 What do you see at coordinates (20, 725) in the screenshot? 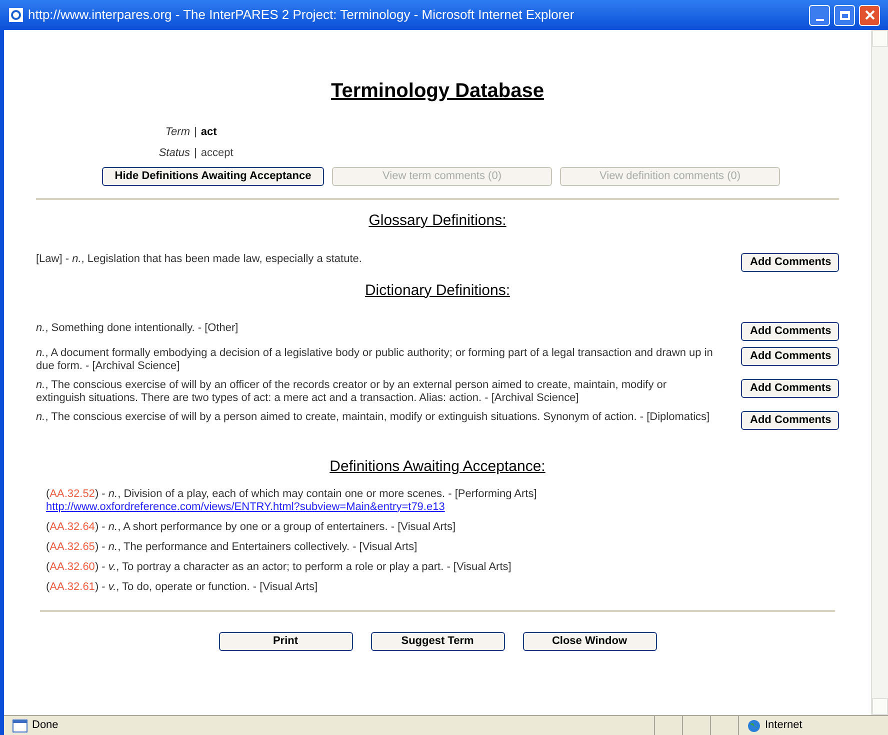
I see `page-icon` at bounding box center [20, 725].